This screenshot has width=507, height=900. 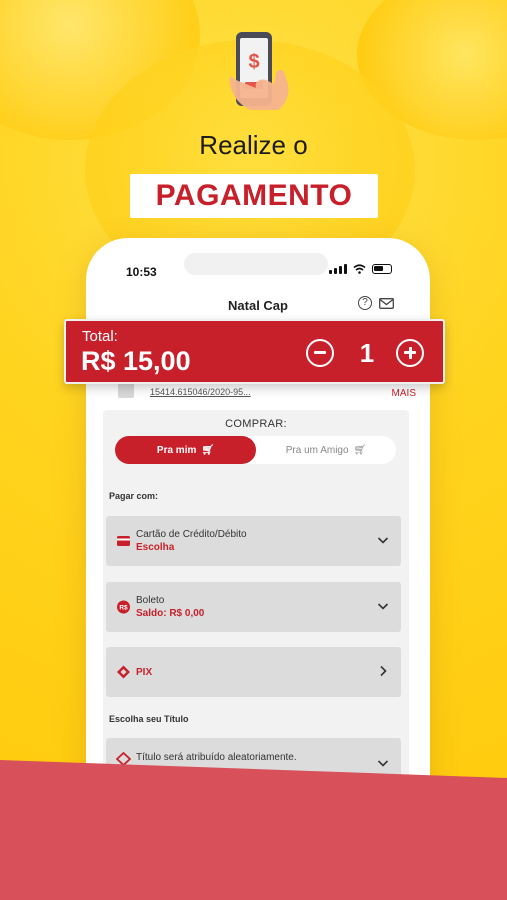 I want to click on battery-icon, so click(x=382, y=269).